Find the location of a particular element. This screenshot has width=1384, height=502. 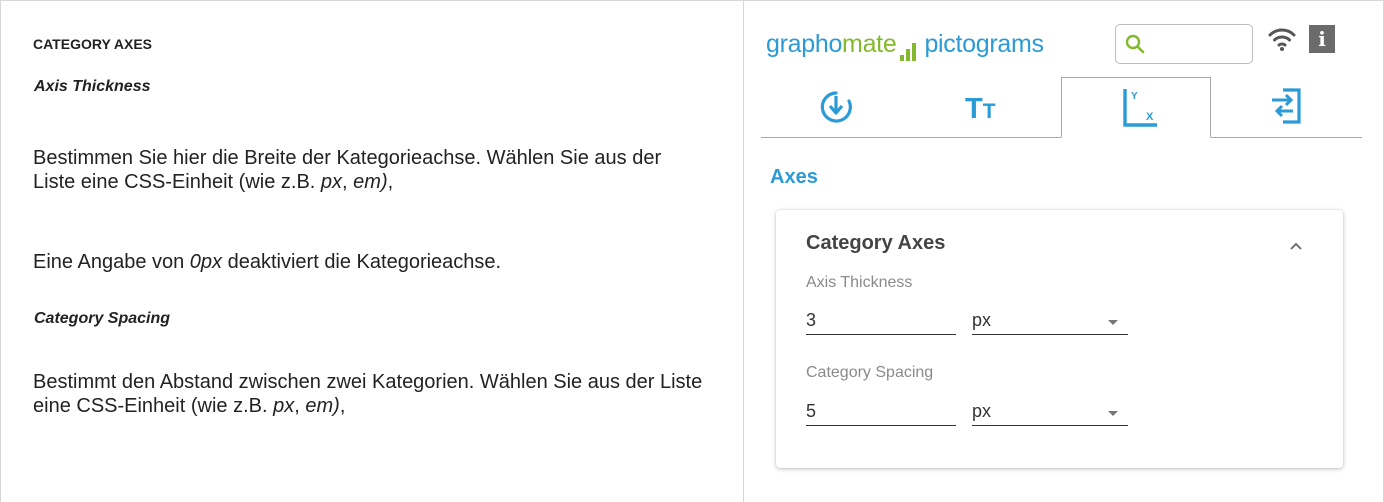

tab-export is located at coordinates (1286, 107).